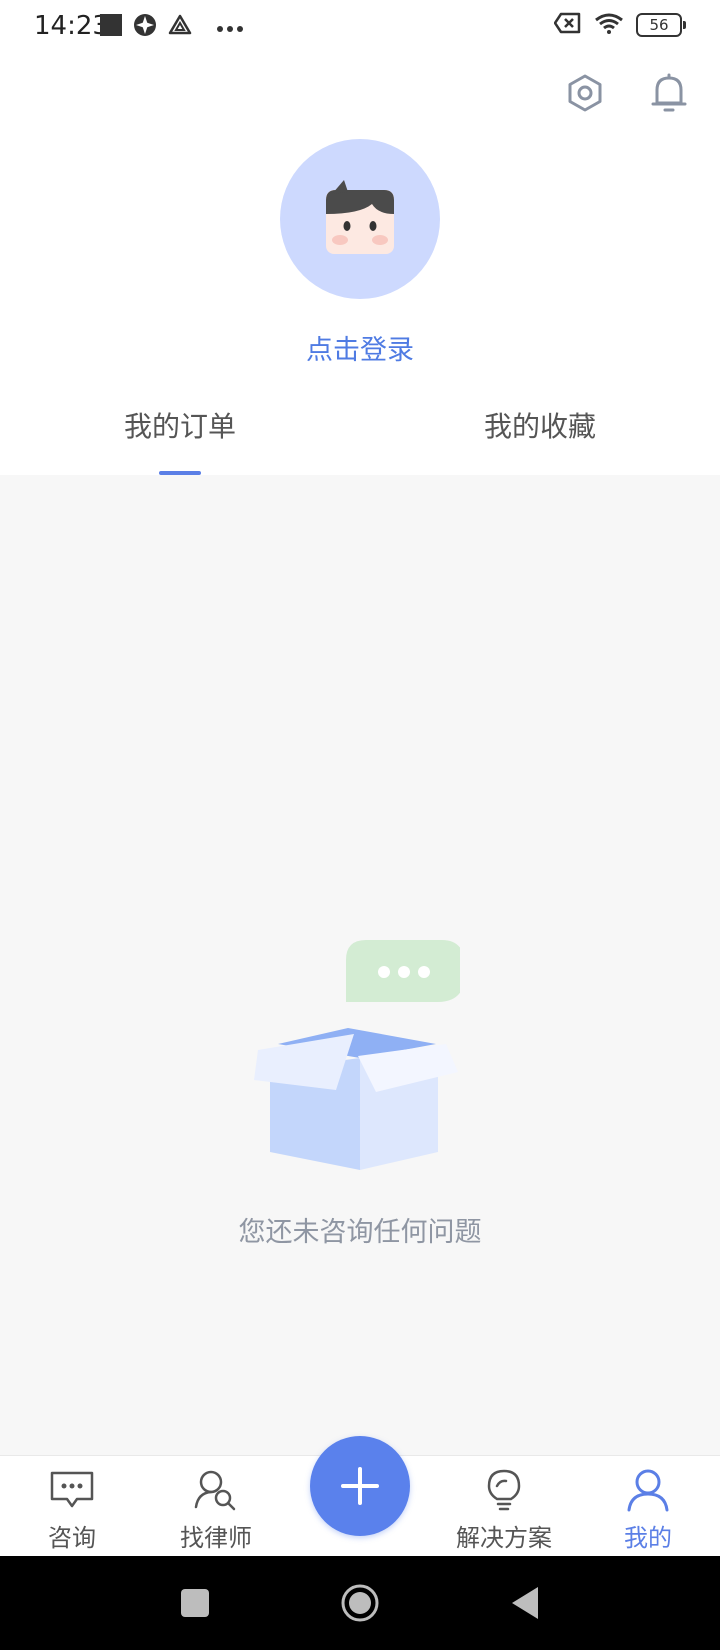  I want to click on sim-off-icon, so click(567, 25).